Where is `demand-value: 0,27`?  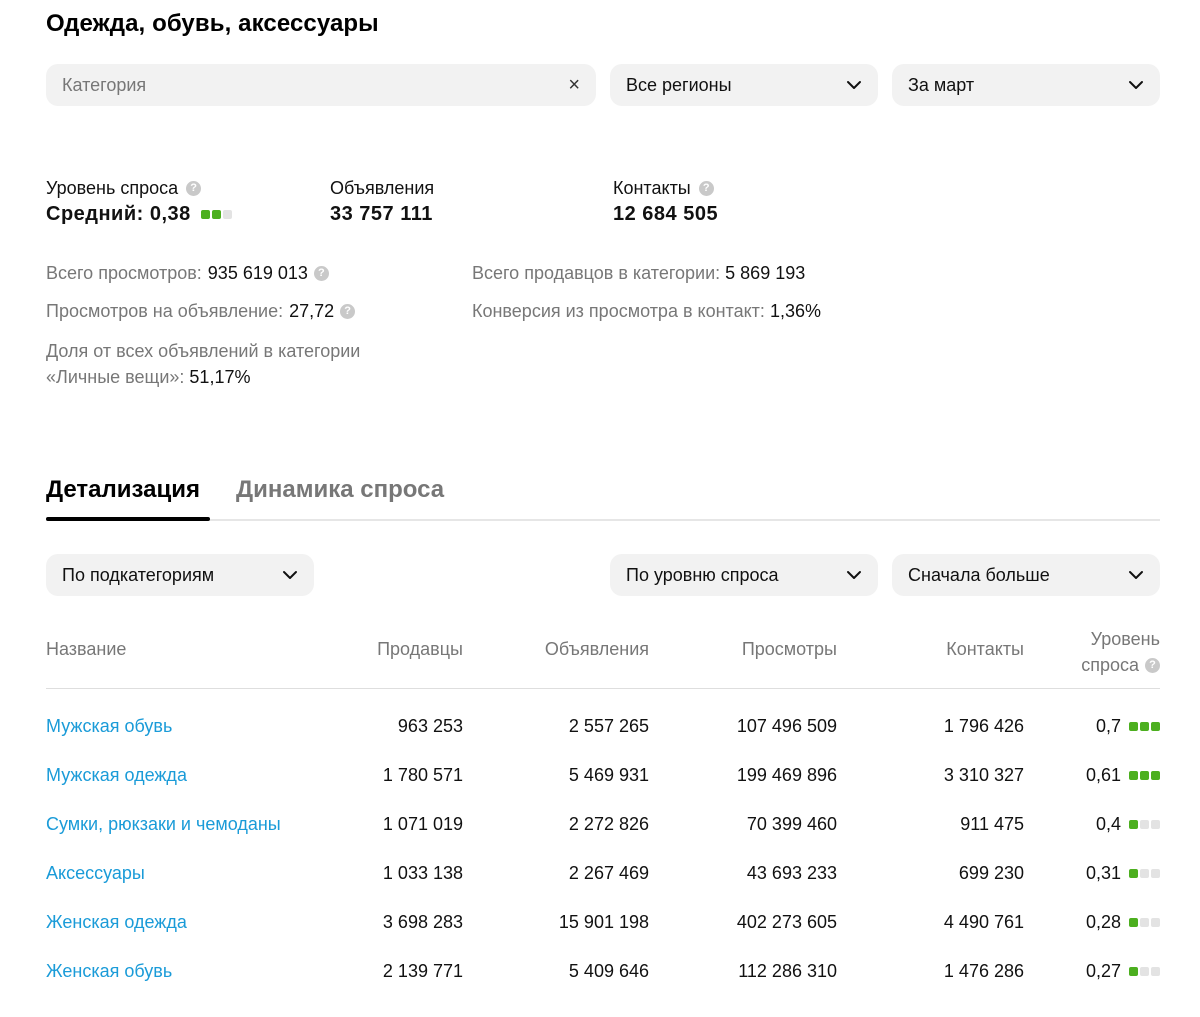
demand-value: 0,27 is located at coordinates (1103, 971).